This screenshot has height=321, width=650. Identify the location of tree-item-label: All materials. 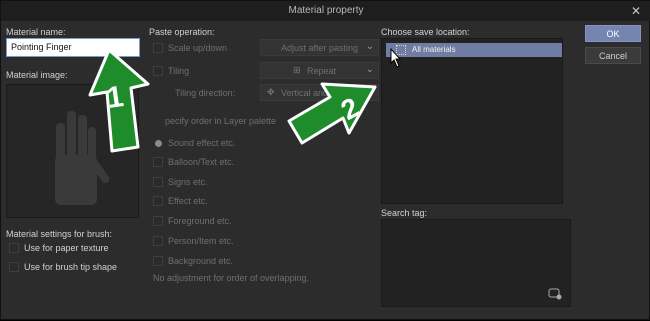
(434, 49).